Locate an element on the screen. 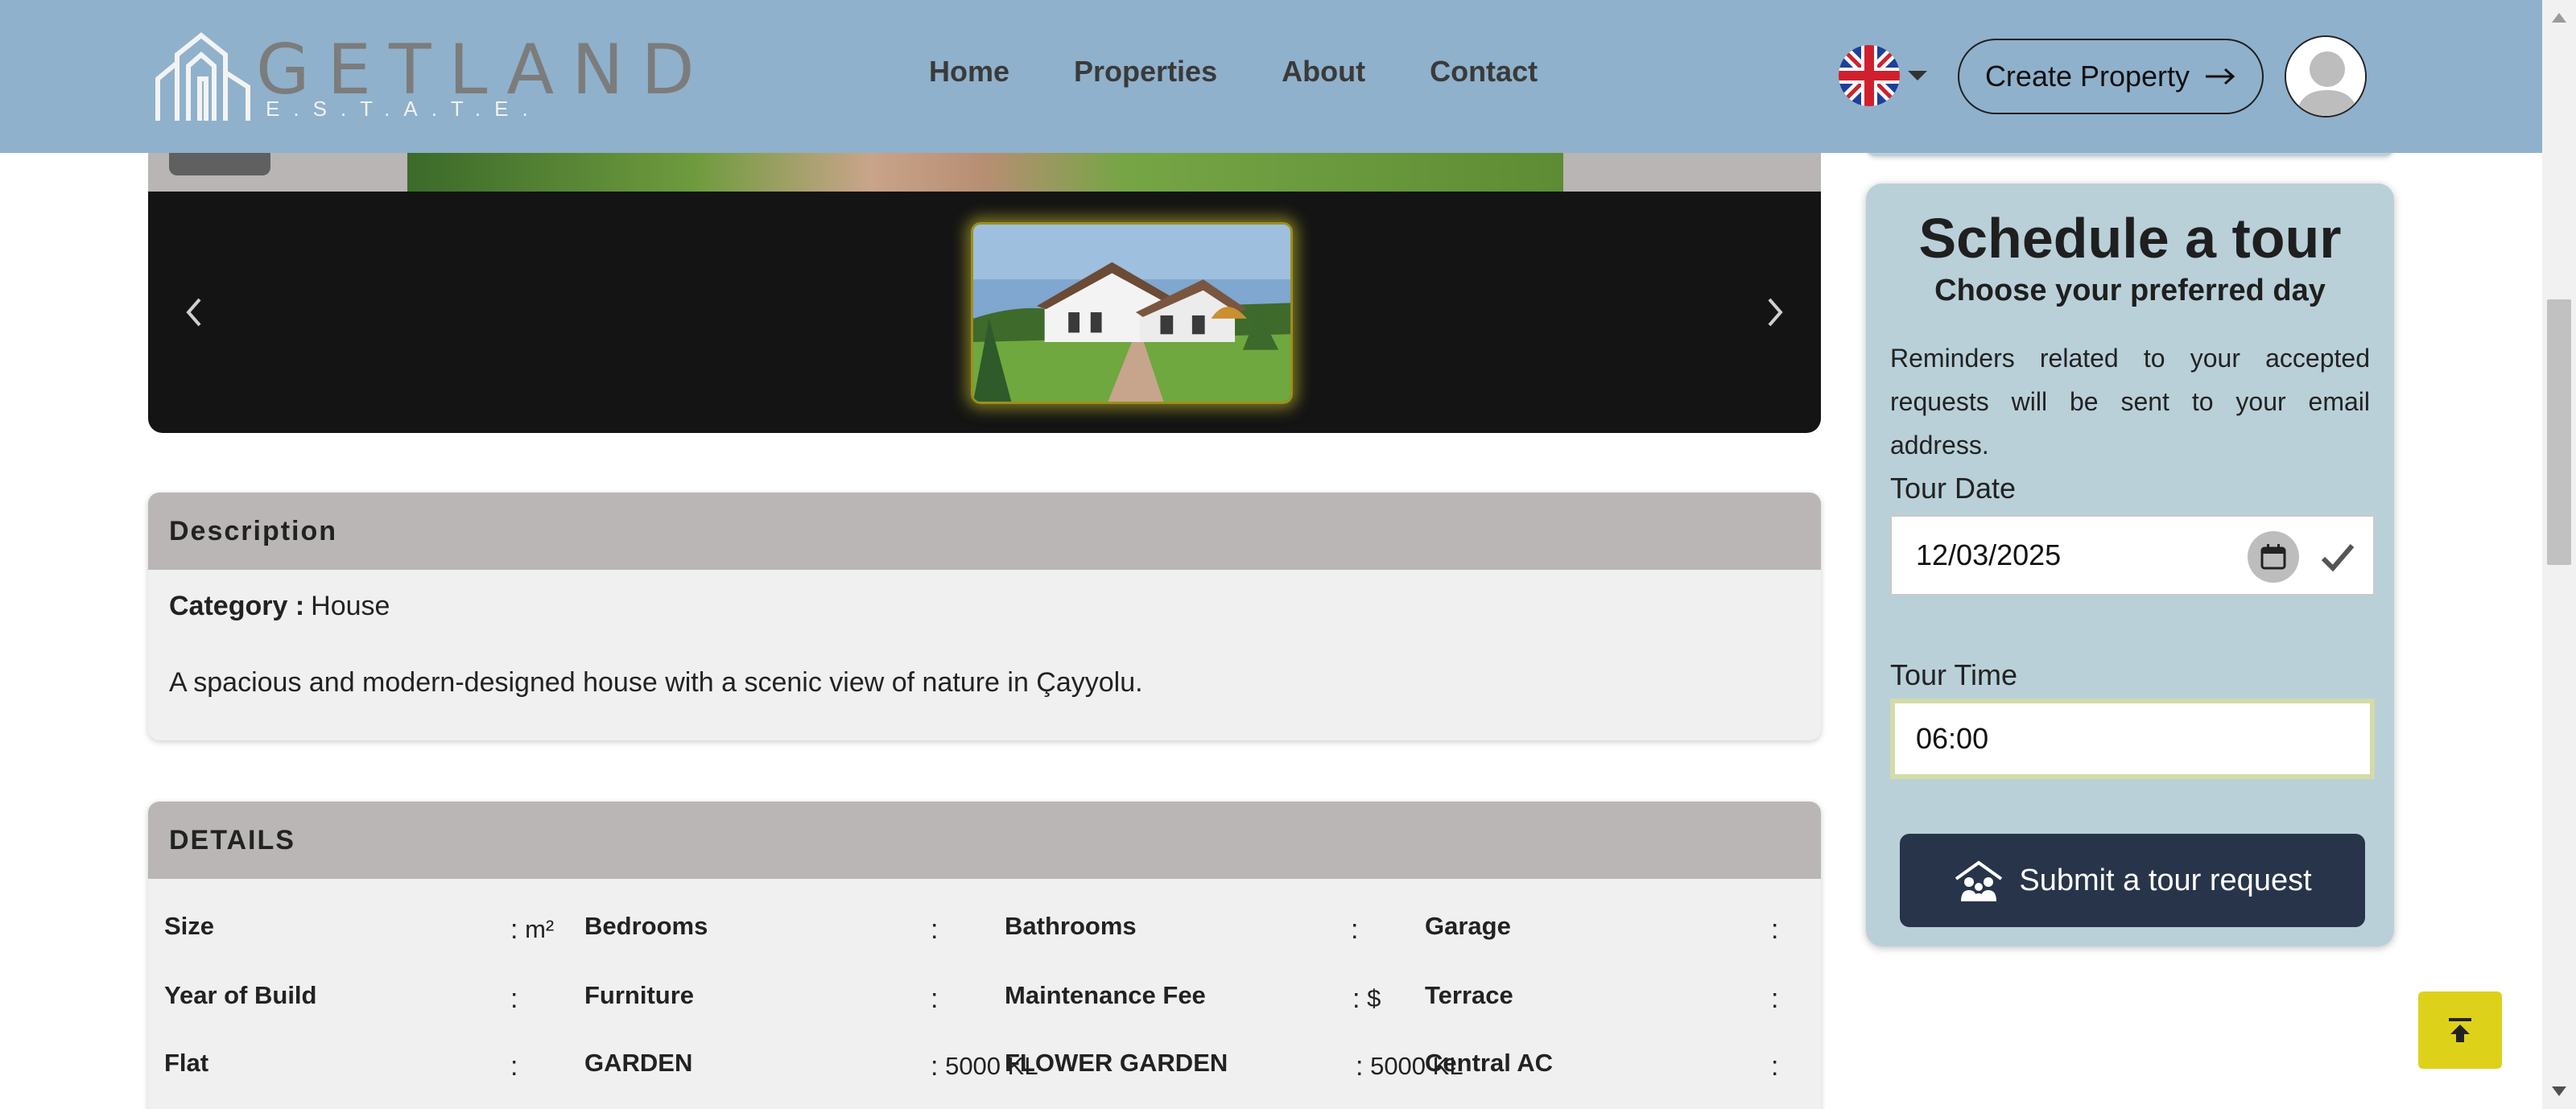 Image resolution: width=2576 pixels, height=1109 pixels. detail-size-value: : m² is located at coordinates (532, 929).